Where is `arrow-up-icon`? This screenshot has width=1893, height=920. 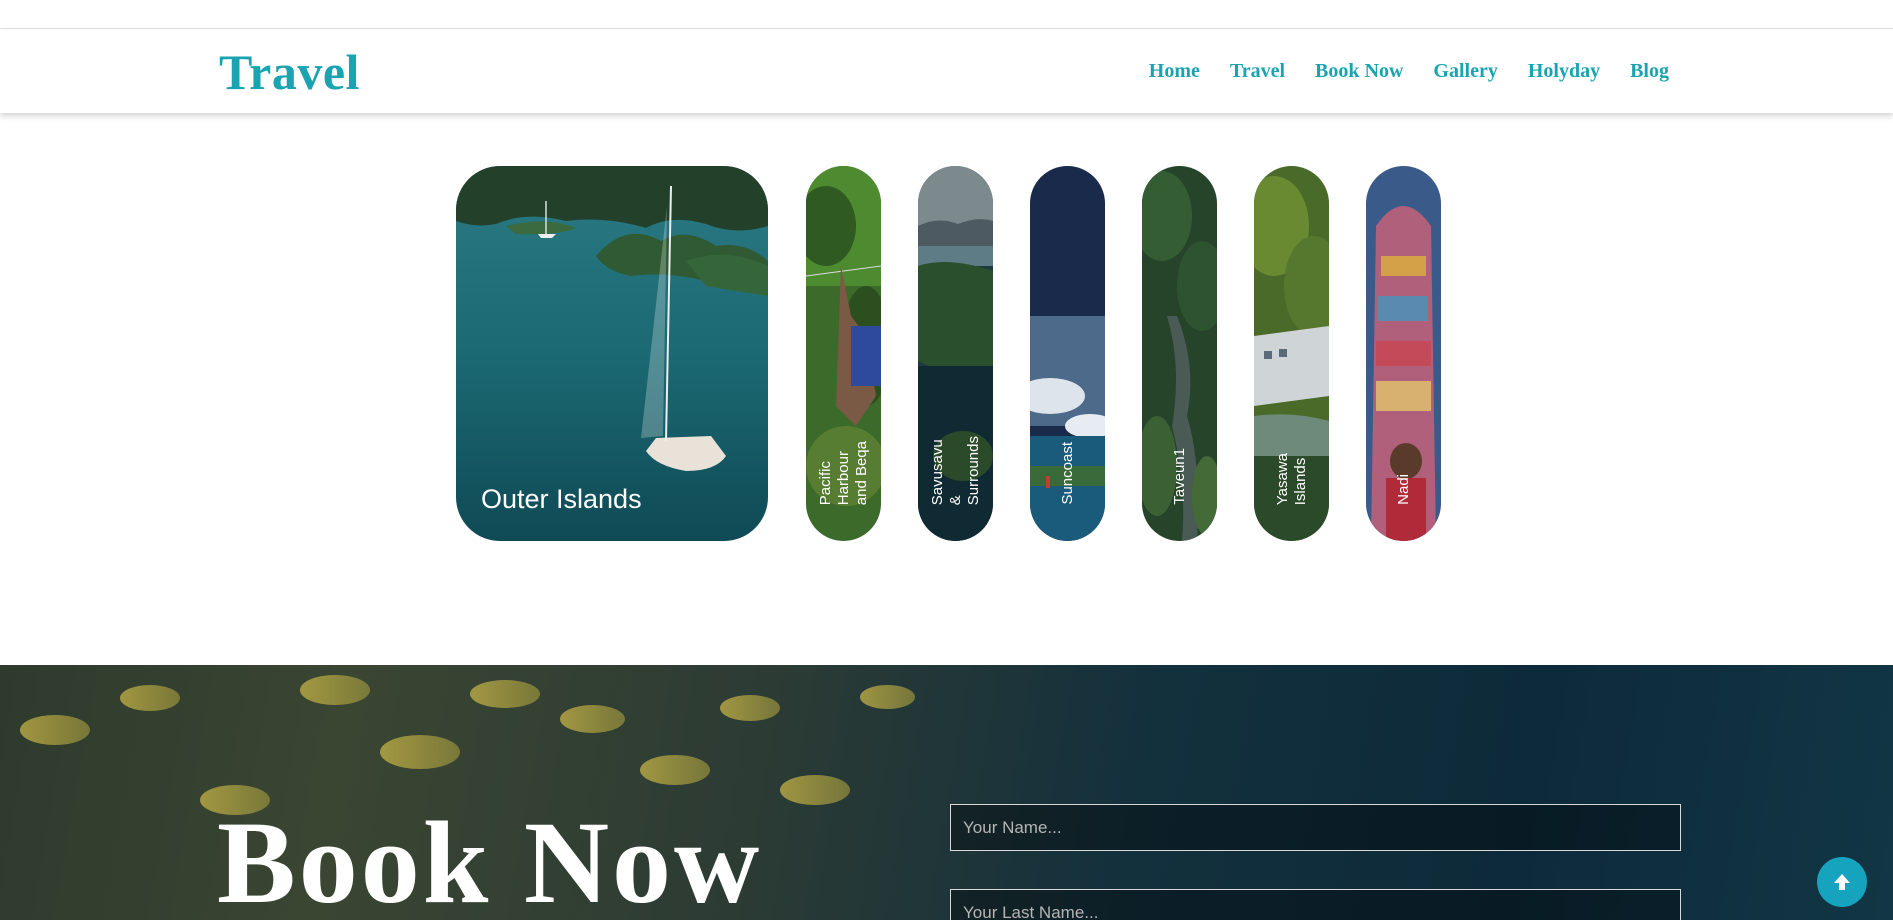
arrow-up-icon is located at coordinates (1842, 882).